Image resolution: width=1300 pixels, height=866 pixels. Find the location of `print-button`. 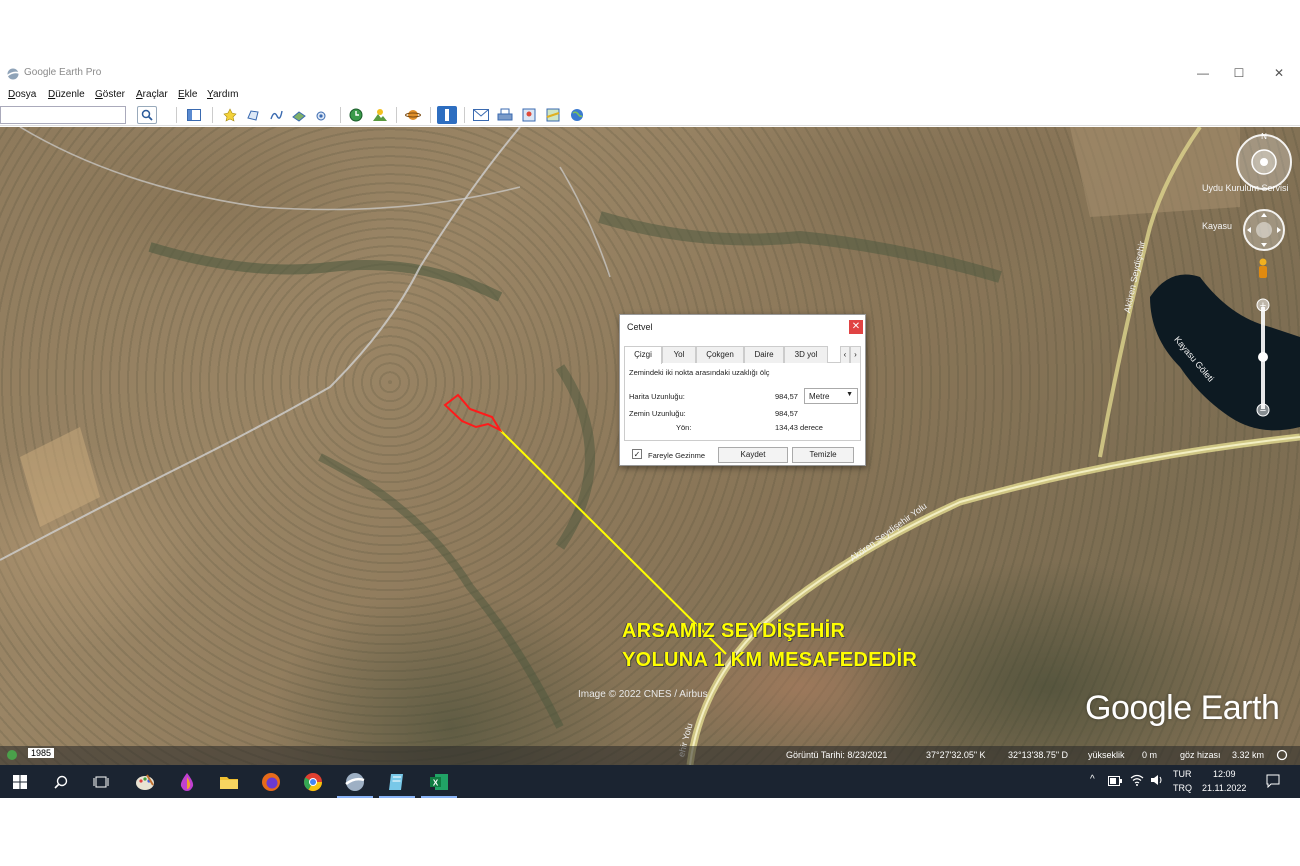

print-button is located at coordinates (505, 115).